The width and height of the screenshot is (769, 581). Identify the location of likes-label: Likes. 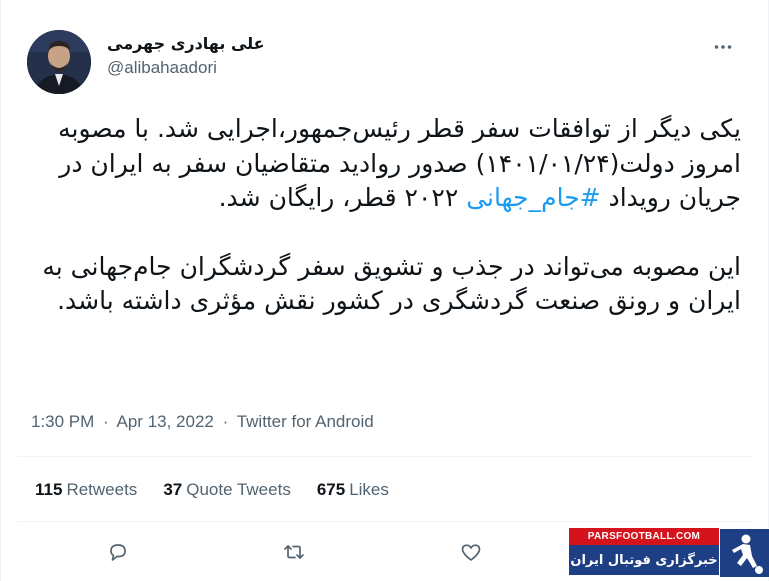
(369, 489).